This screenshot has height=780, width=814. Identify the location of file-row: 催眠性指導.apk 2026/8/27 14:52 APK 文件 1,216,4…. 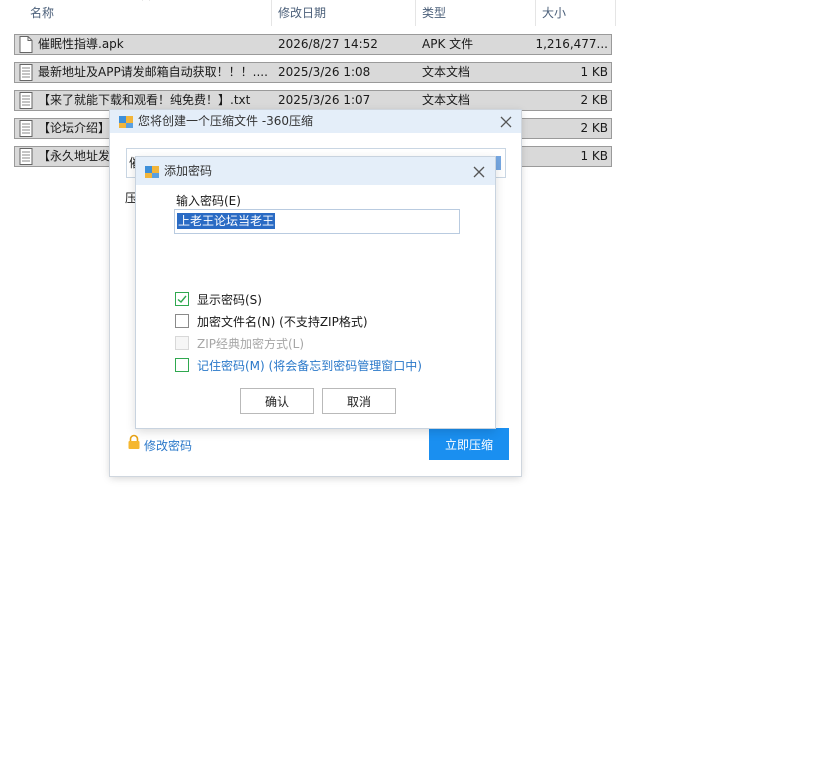
(313, 44).